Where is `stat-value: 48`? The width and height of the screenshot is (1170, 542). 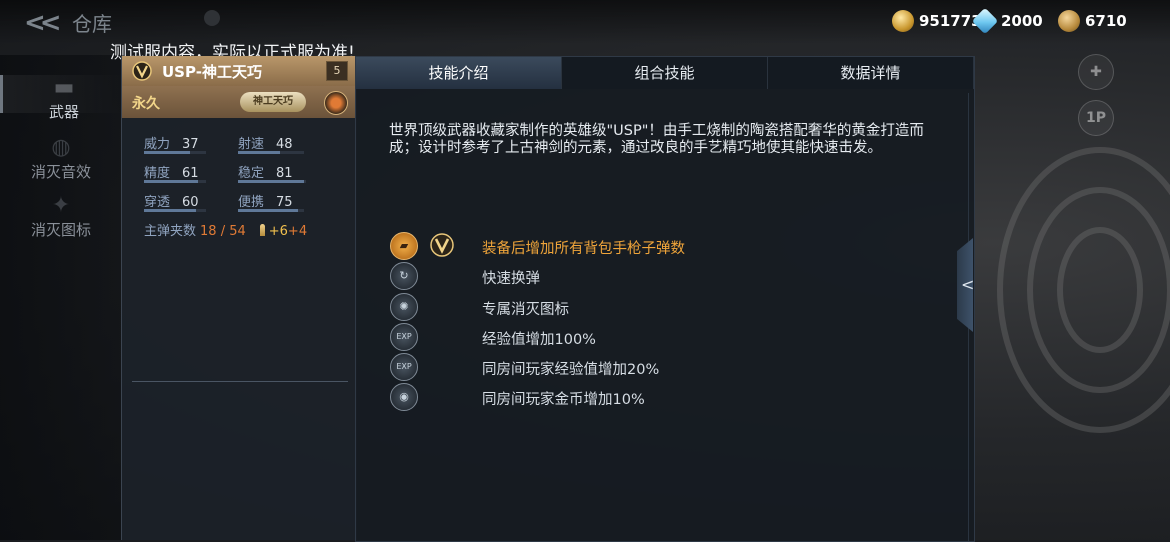 stat-value: 48 is located at coordinates (284, 144).